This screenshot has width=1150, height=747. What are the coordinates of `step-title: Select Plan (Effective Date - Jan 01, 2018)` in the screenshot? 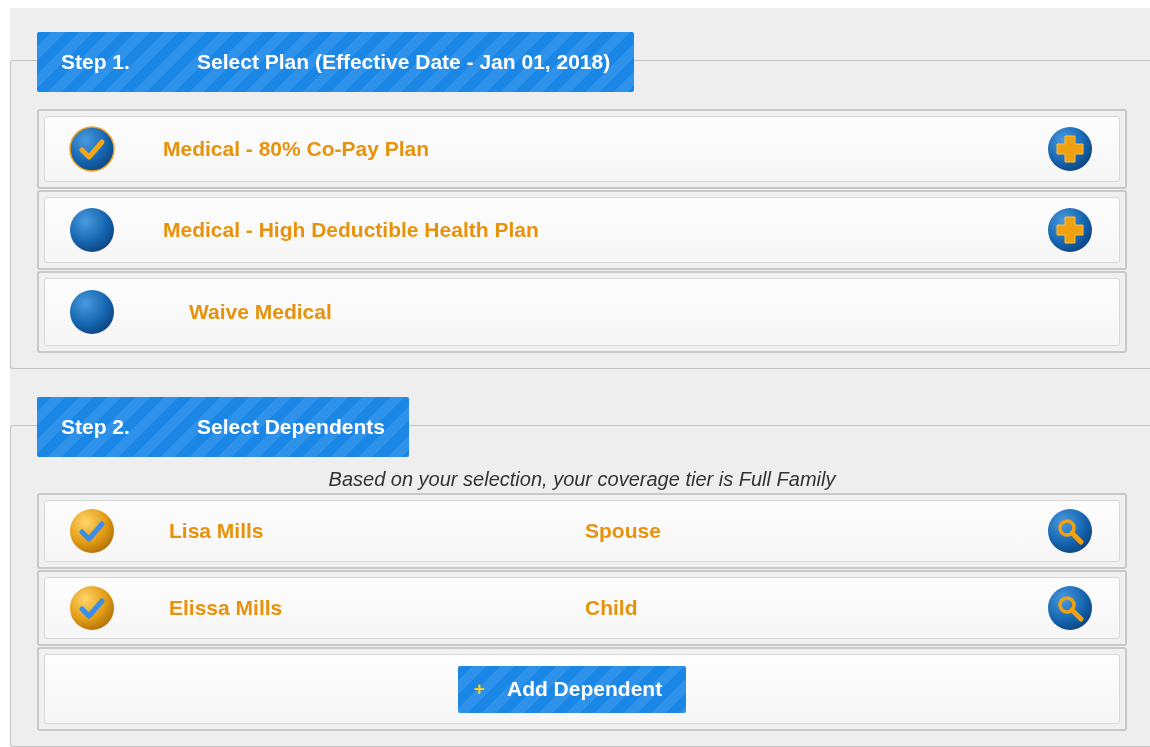 It's located at (404, 62).